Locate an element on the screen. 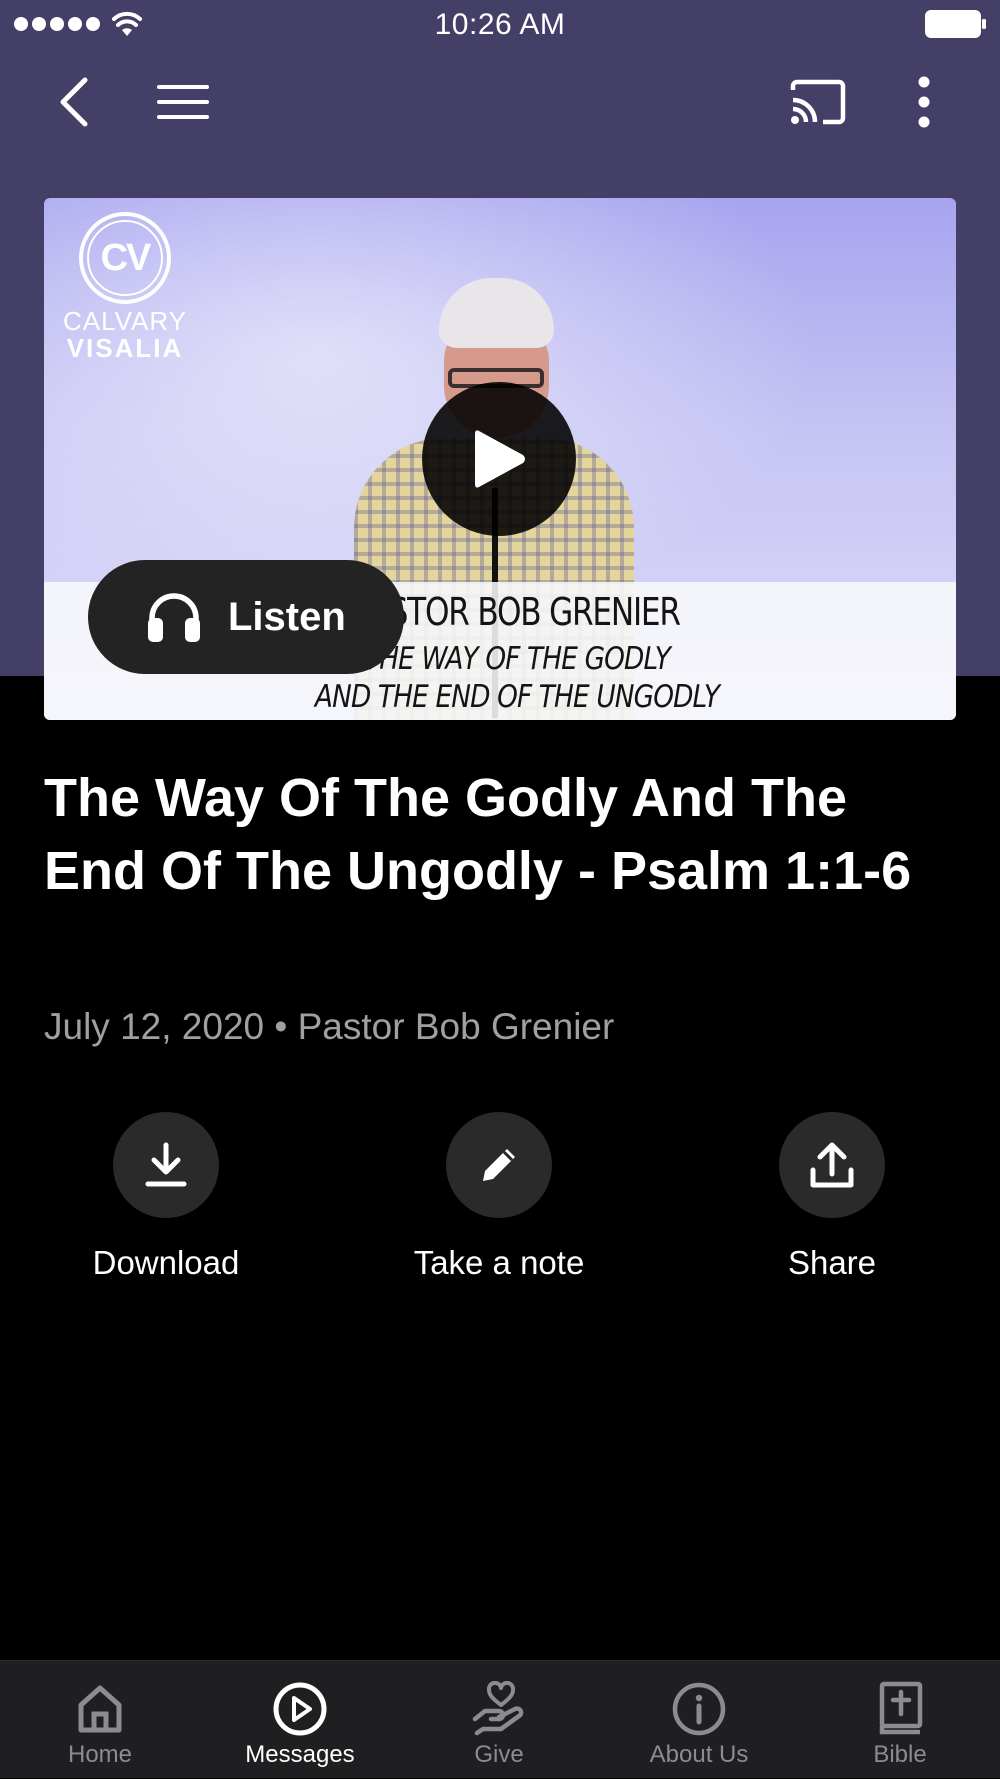 The height and width of the screenshot is (1779, 1000). tab-home: Home is located at coordinates (100, 1720).